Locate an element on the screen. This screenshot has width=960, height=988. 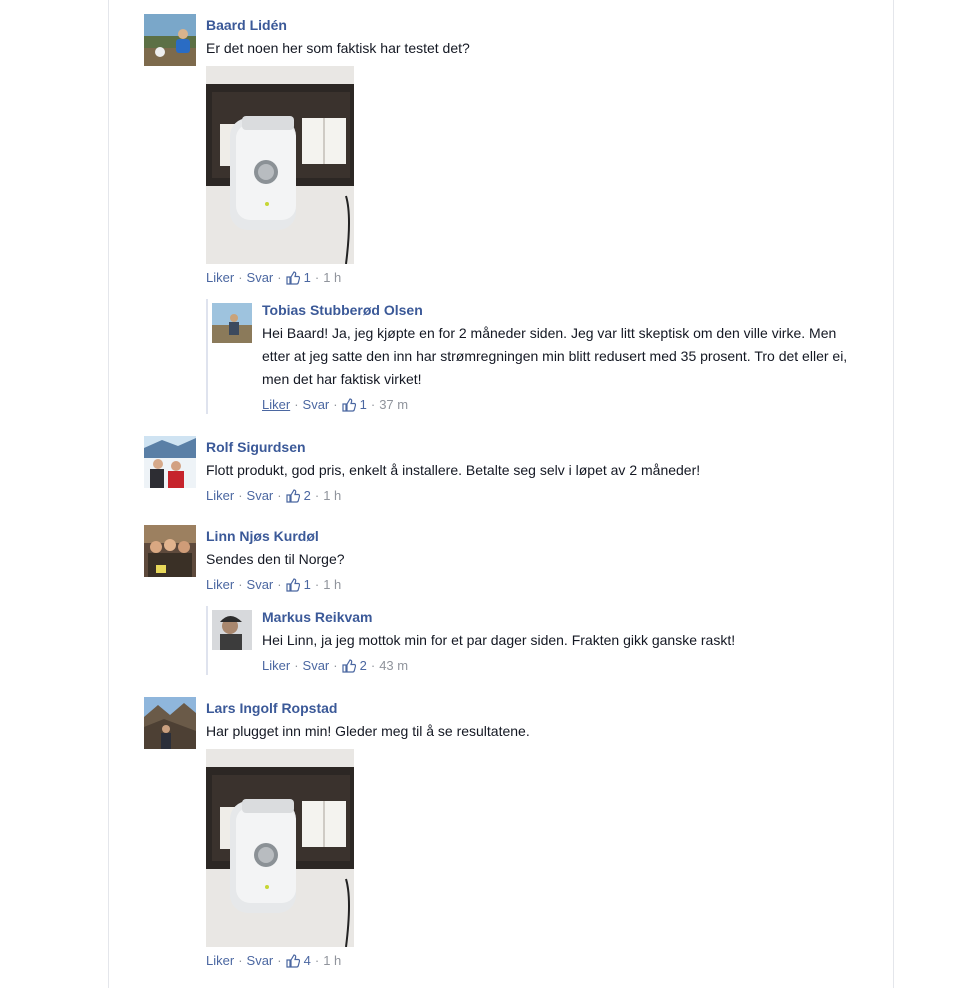
author-name: Rolf Sigurdsen is located at coordinates (535, 447).